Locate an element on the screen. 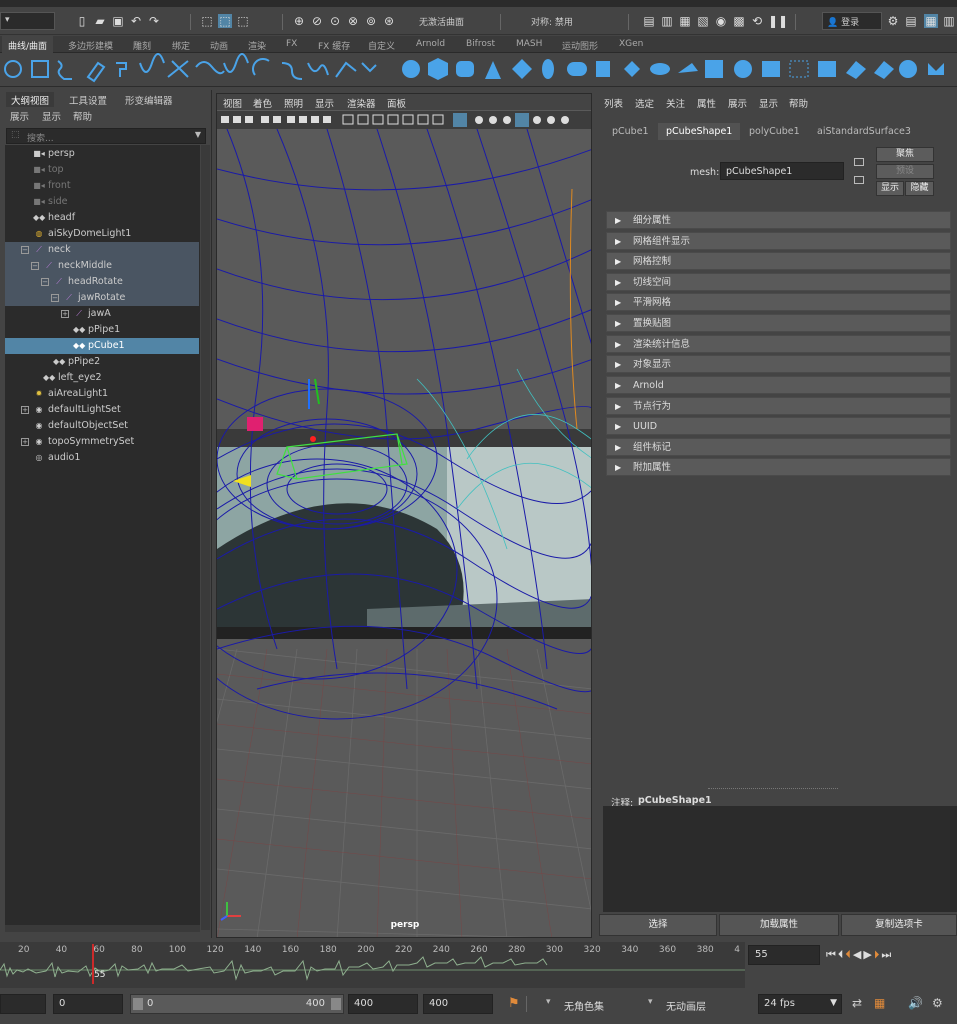 This screenshot has height=1024, width=957. range-slider-start-handle is located at coordinates (138, 1004).